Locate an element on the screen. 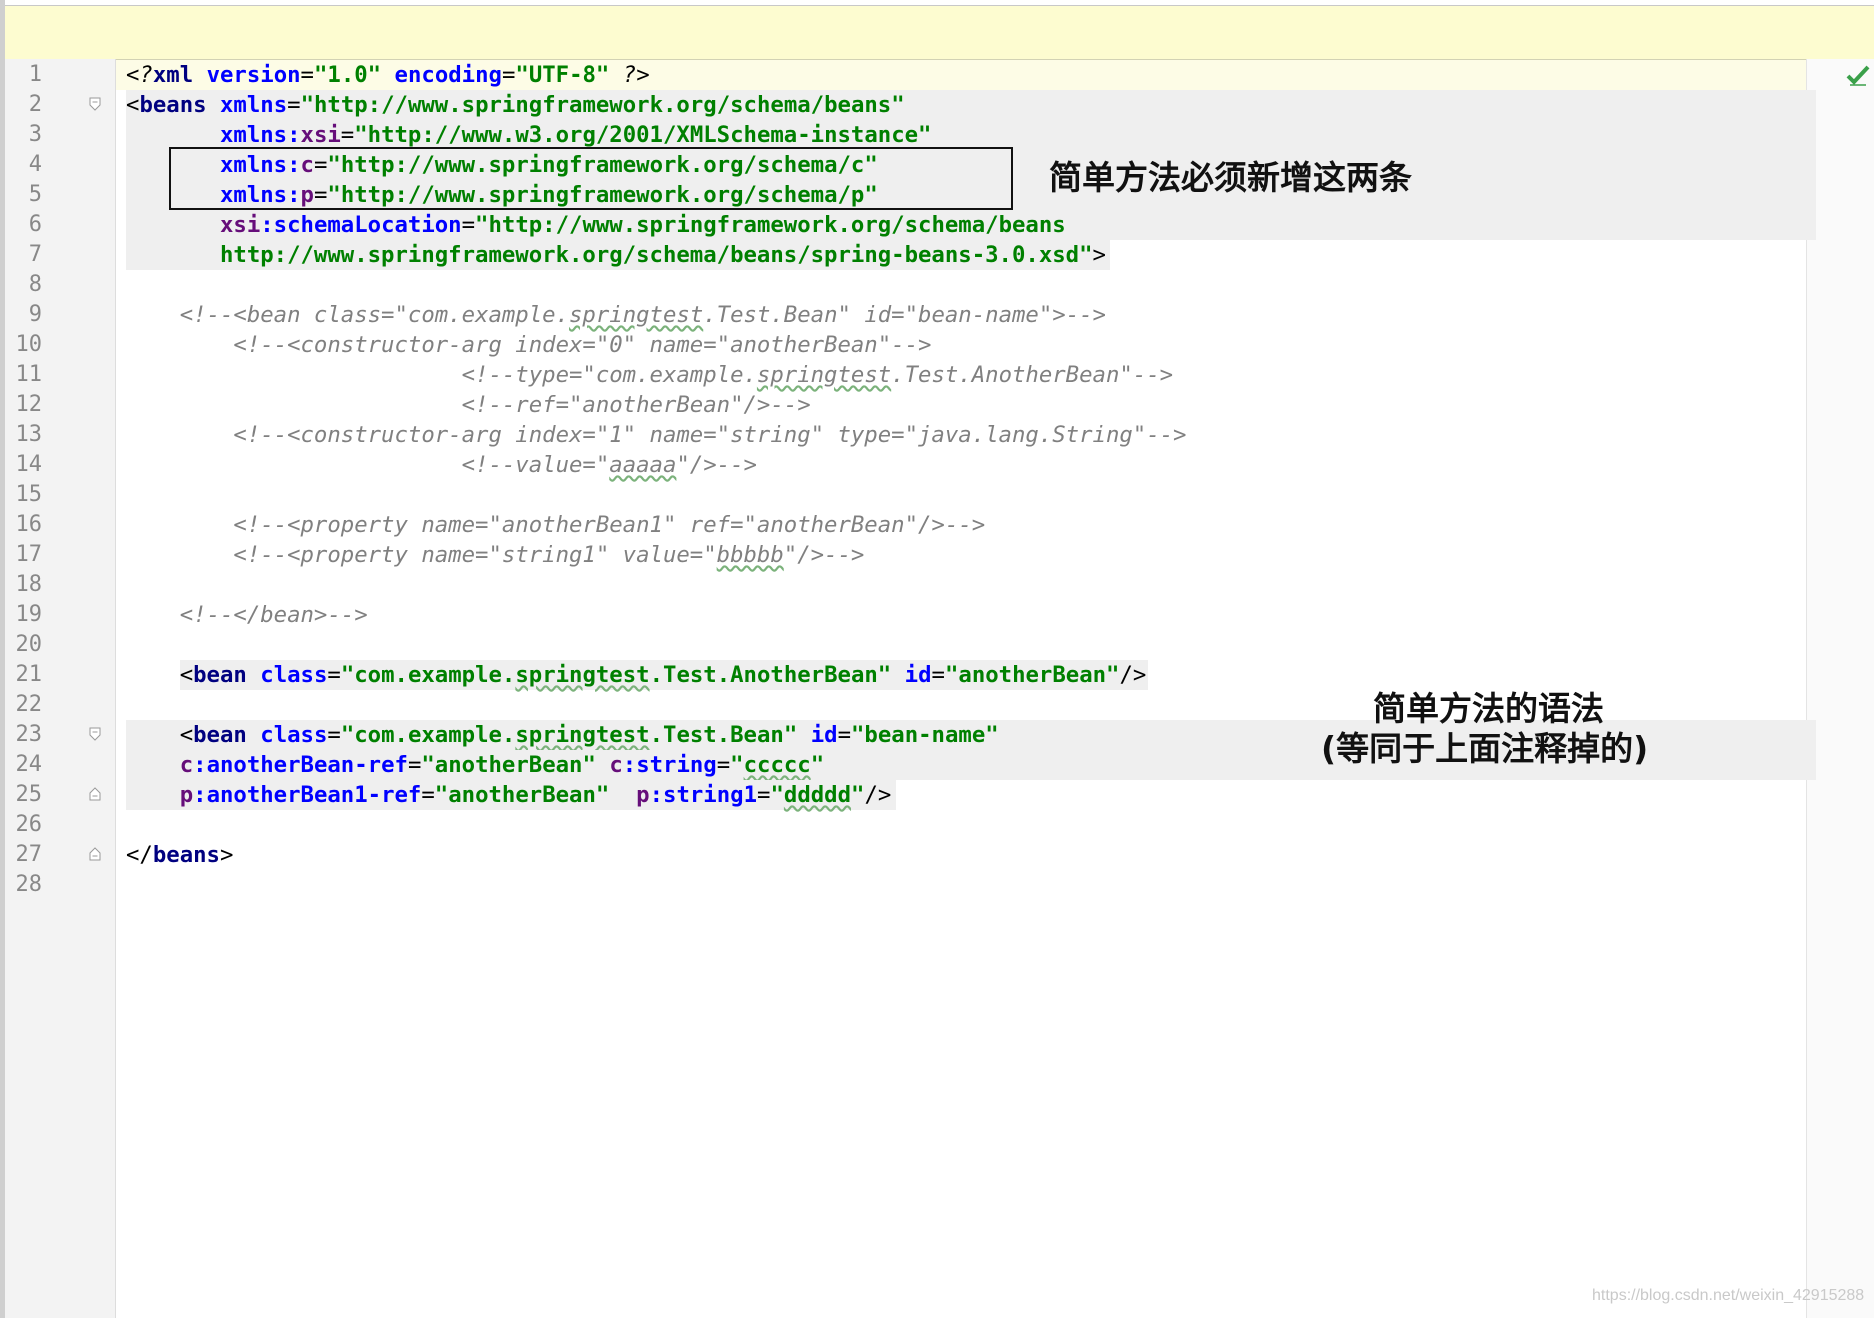 This screenshot has height=1318, width=1874. error-stripe is located at coordinates (1840, 688).